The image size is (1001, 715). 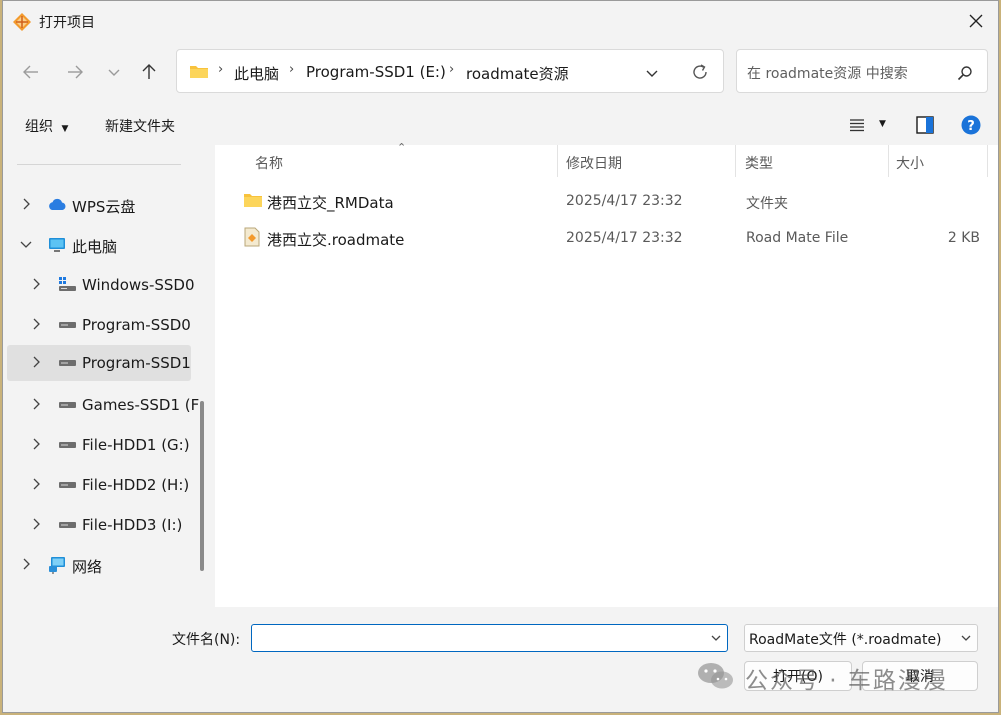 I want to click on sidebar-item-label: File-HDD3 (I:), so click(x=132, y=525).